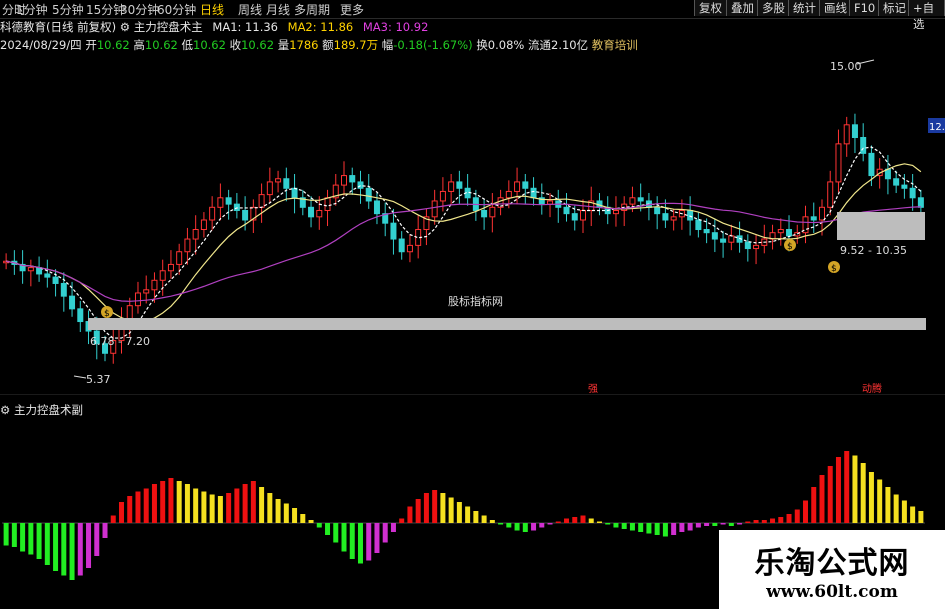  What do you see at coordinates (881, 226) in the screenshot?
I see `support-band-high` at bounding box center [881, 226].